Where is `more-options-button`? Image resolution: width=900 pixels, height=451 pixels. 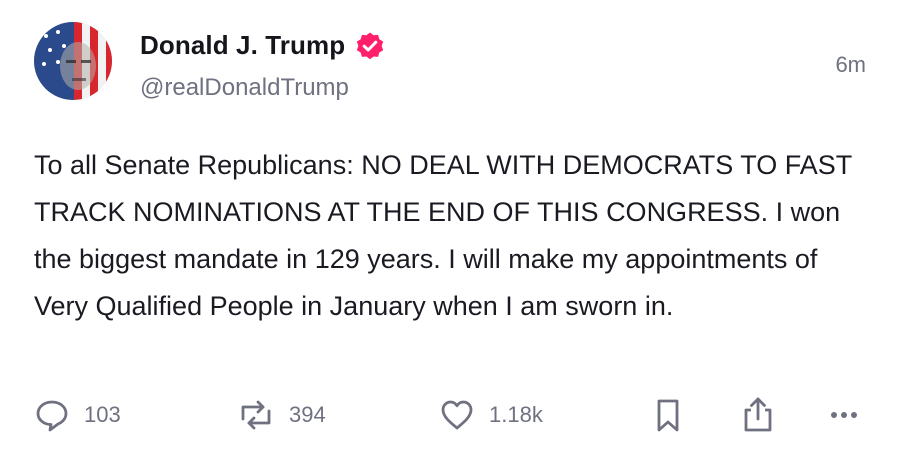 more-options-button is located at coordinates (844, 415).